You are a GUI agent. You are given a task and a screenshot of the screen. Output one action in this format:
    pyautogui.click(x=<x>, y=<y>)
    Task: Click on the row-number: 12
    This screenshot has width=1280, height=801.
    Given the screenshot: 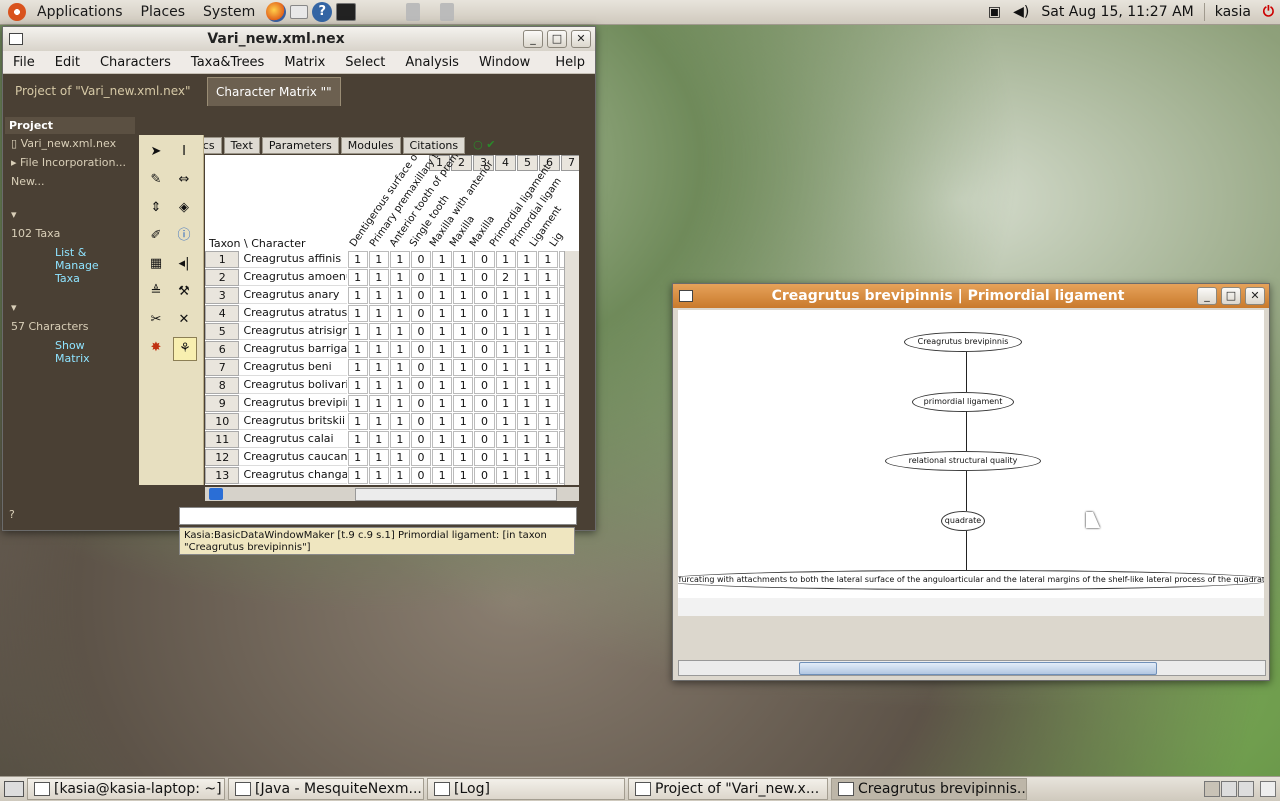 What is the action you would take?
    pyautogui.click(x=222, y=457)
    